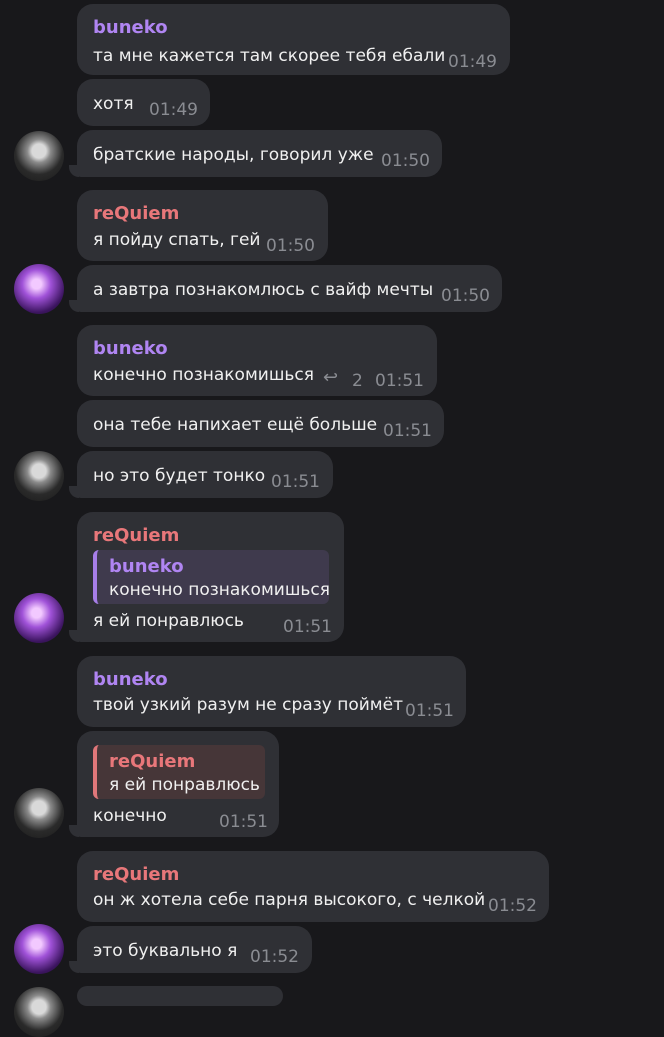 The height and width of the screenshot is (1037, 664). I want to click on quoted-message: buneko конечно познакомишься, so click(211, 577).